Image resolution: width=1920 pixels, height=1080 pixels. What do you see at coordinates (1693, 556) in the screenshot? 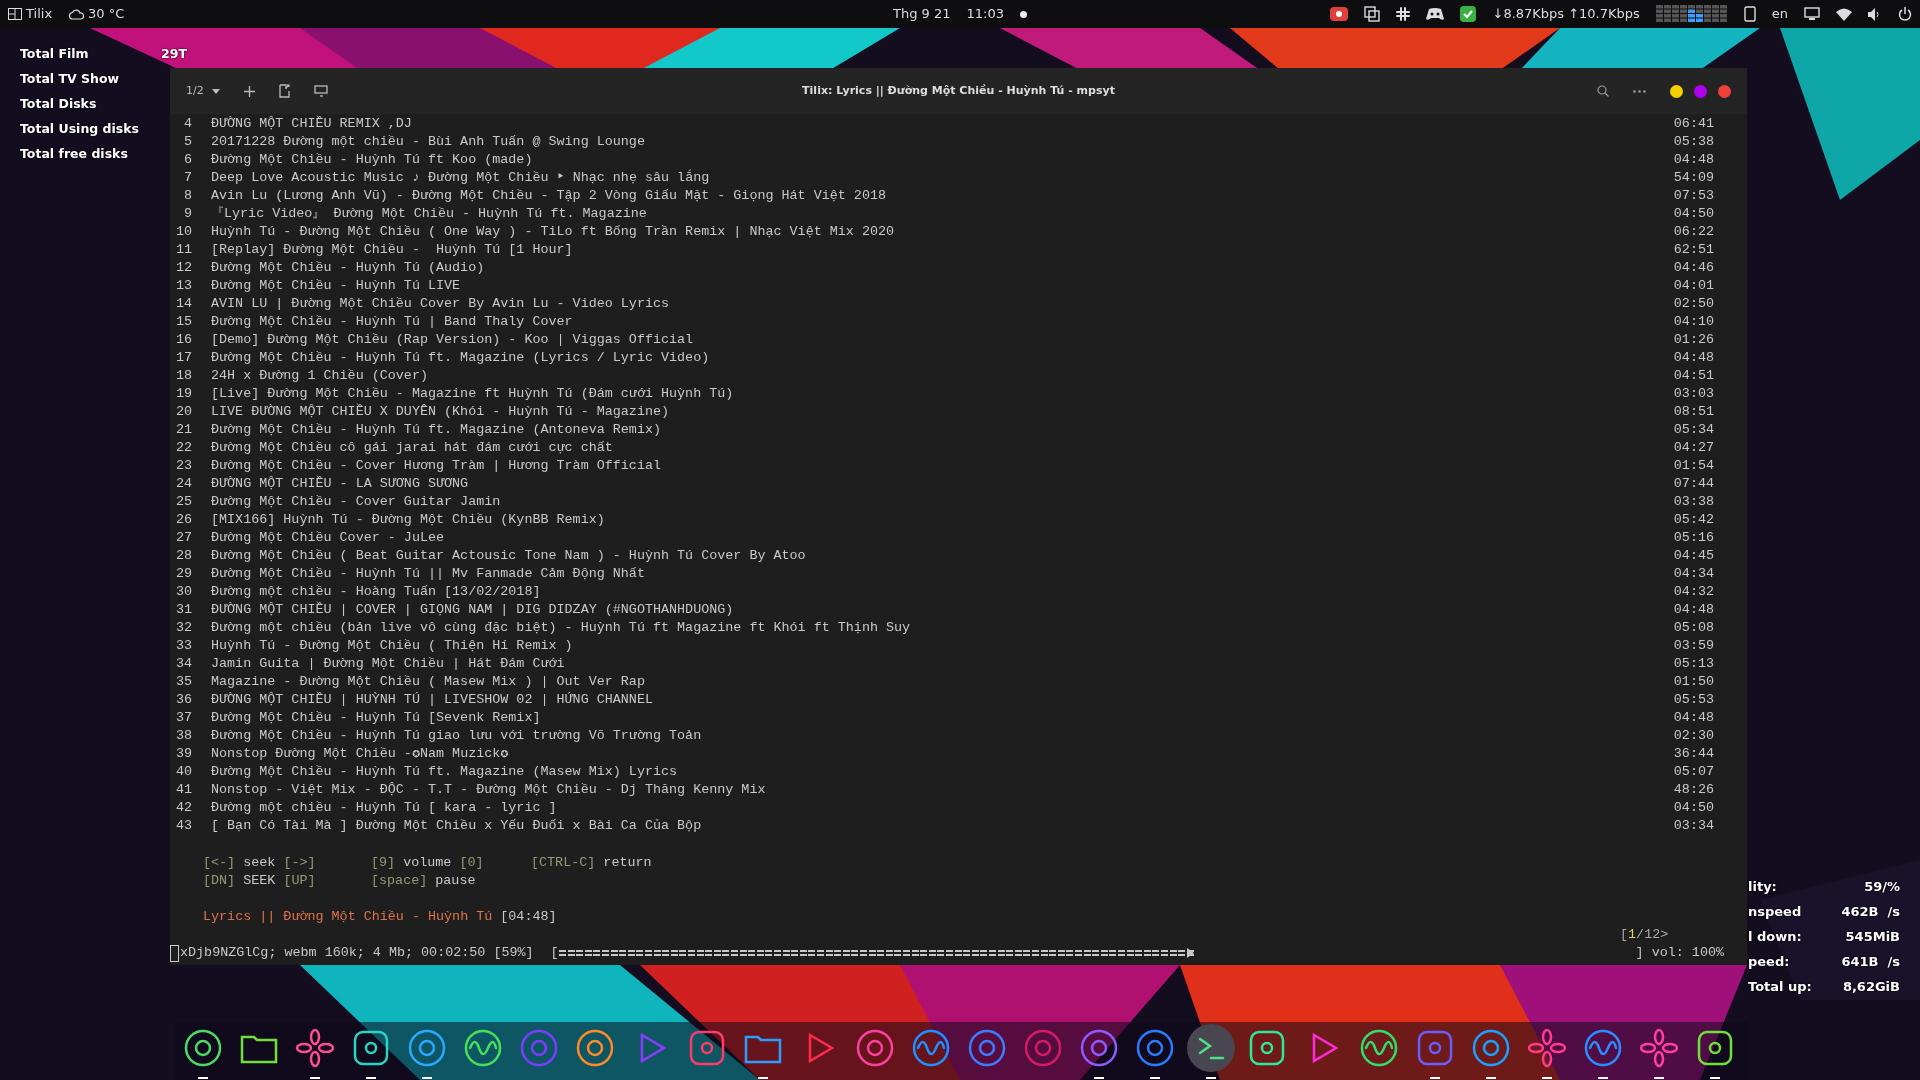
I see `track-duration: 04:45` at bounding box center [1693, 556].